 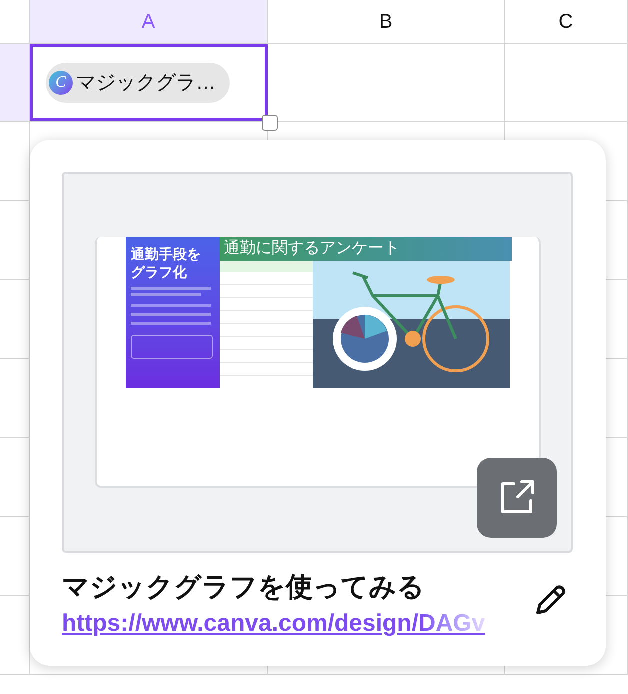 What do you see at coordinates (517, 498) in the screenshot?
I see `open-external-button` at bounding box center [517, 498].